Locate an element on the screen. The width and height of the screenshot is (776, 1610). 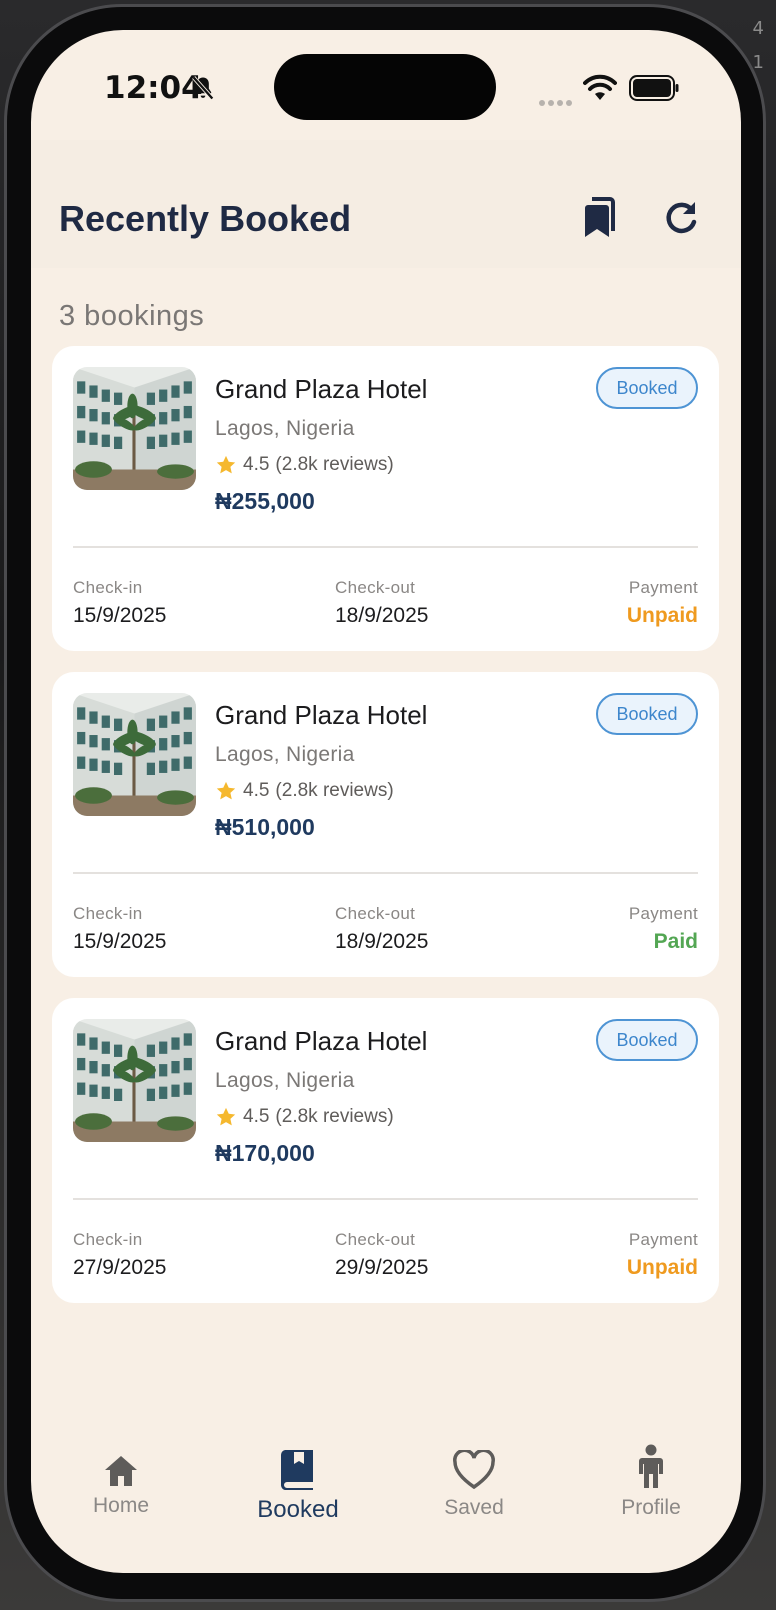
home-icon is located at coordinates (121, 1471).